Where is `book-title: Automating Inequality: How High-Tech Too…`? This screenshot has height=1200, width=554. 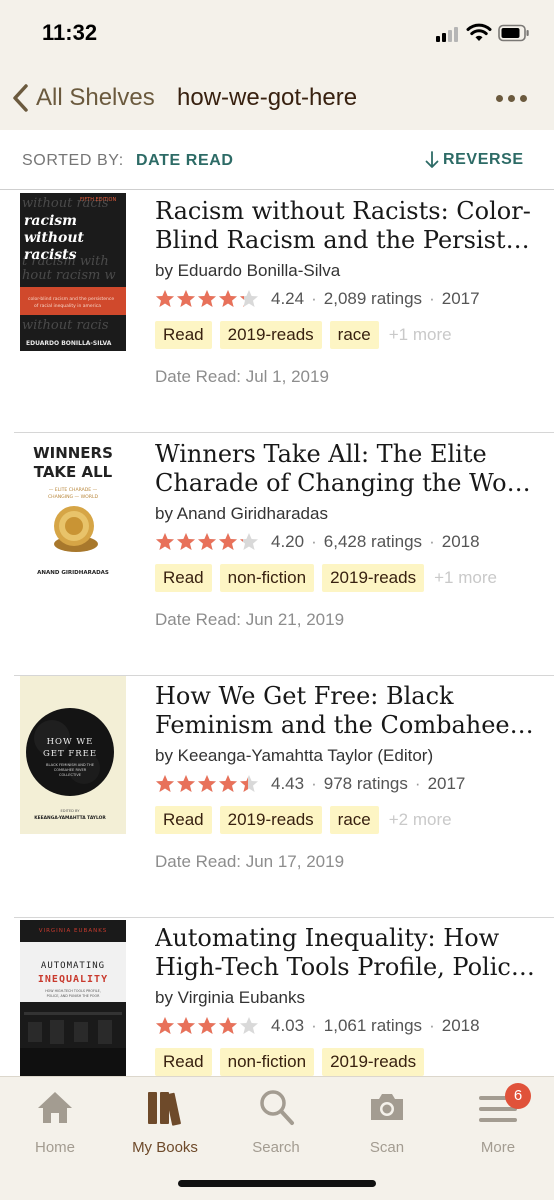
book-title: Automating Inequality: How High-Tech Too… is located at coordinates (347, 953).